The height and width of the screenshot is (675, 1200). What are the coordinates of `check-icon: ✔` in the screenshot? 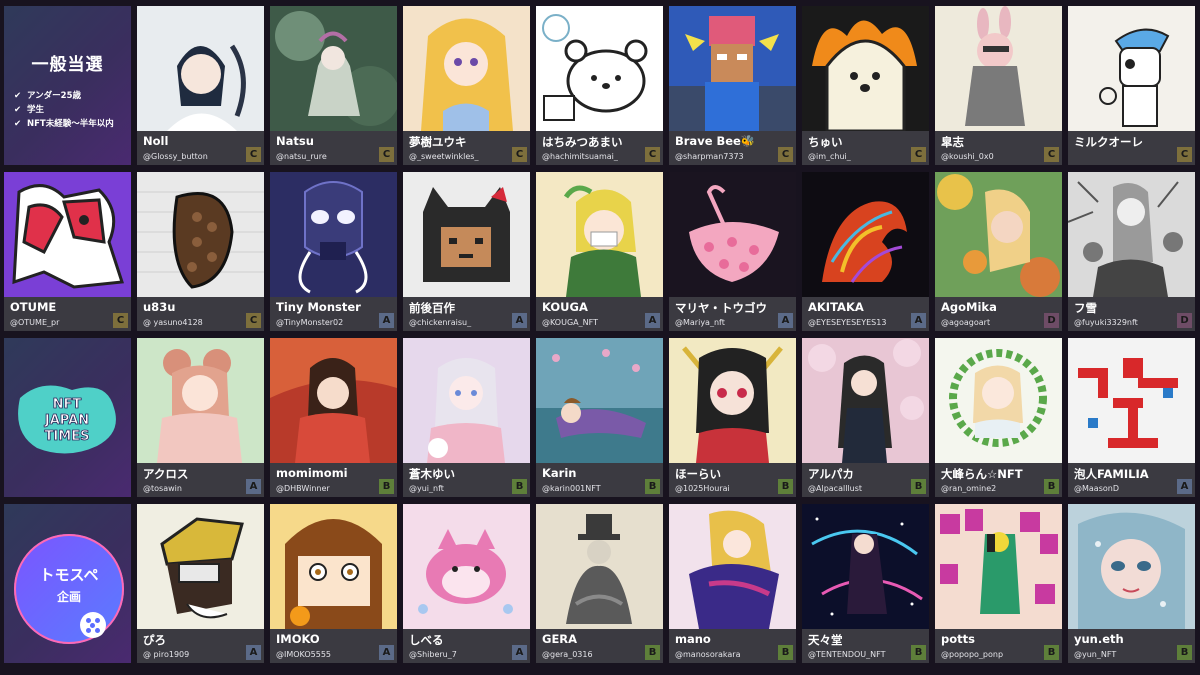 It's located at (18, 110).